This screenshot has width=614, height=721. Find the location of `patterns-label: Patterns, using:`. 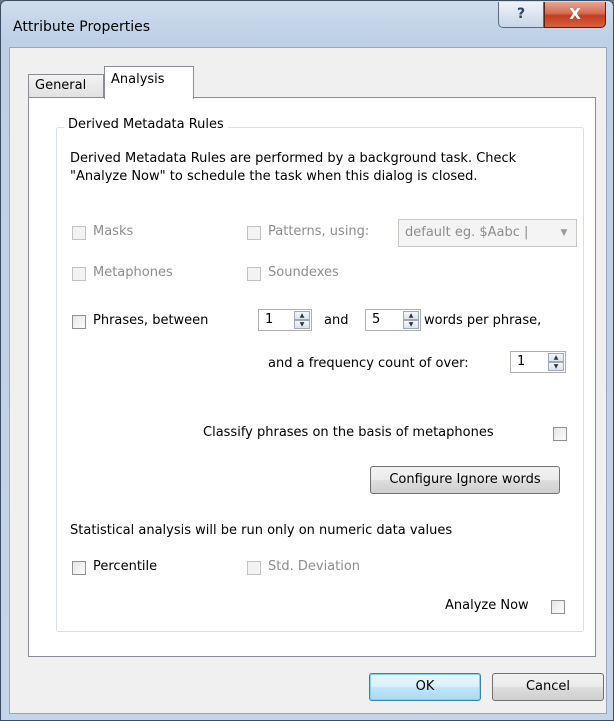

patterns-label: Patterns, using: is located at coordinates (319, 231).